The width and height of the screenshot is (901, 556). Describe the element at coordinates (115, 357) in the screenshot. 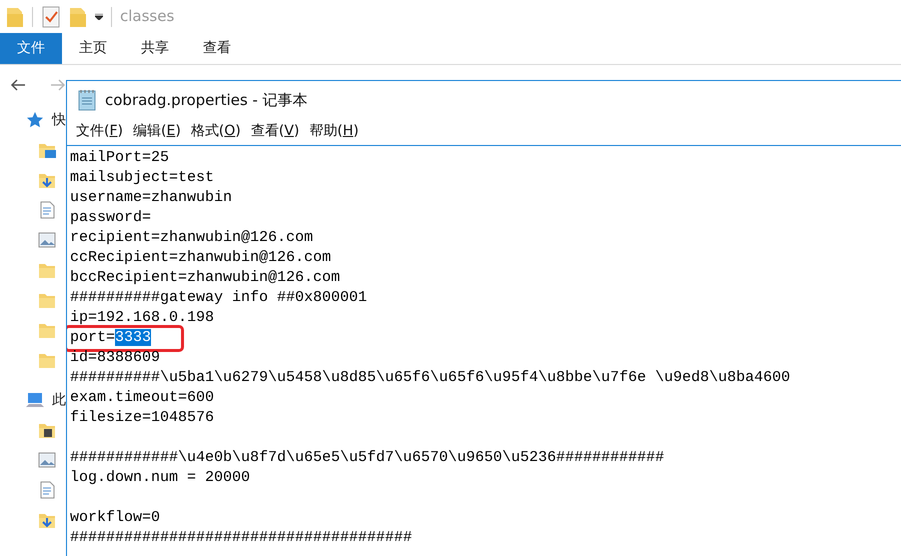

I see `text-line: id=8388609` at that location.